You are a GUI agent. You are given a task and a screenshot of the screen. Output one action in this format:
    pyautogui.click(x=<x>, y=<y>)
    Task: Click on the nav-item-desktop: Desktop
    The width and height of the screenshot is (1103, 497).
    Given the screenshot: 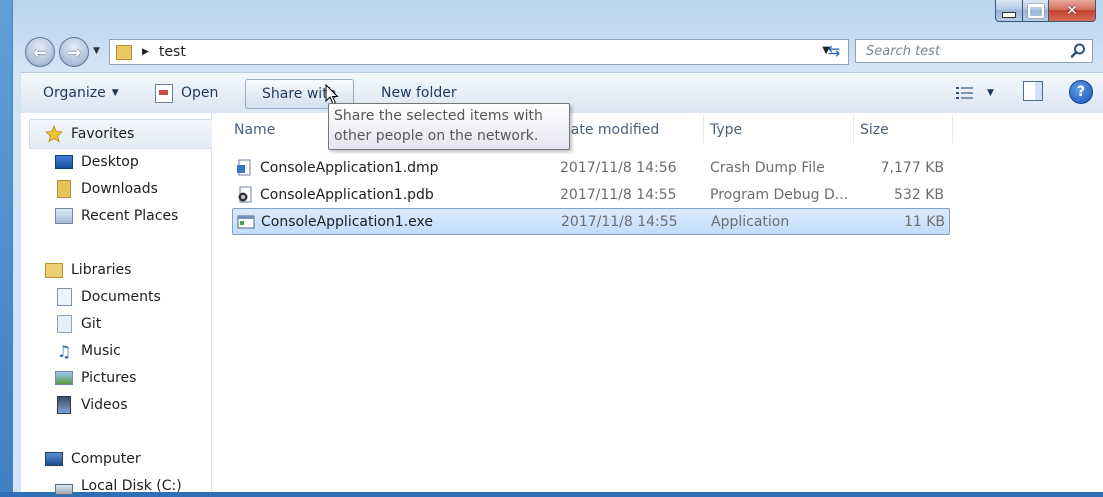 What is the action you would take?
    pyautogui.click(x=97, y=162)
    